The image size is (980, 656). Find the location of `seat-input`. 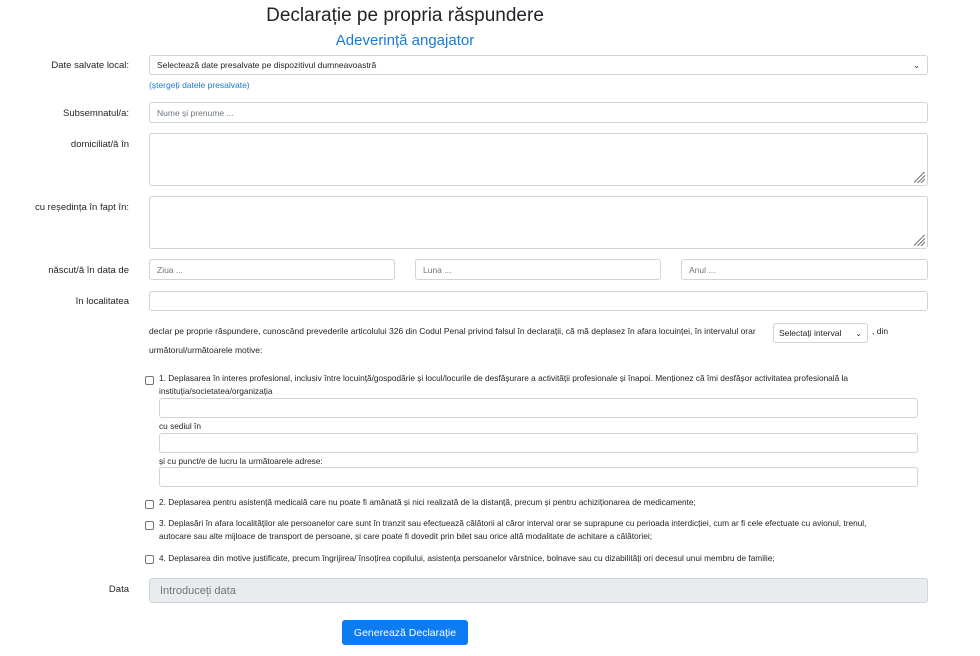

seat-input is located at coordinates (538, 443).